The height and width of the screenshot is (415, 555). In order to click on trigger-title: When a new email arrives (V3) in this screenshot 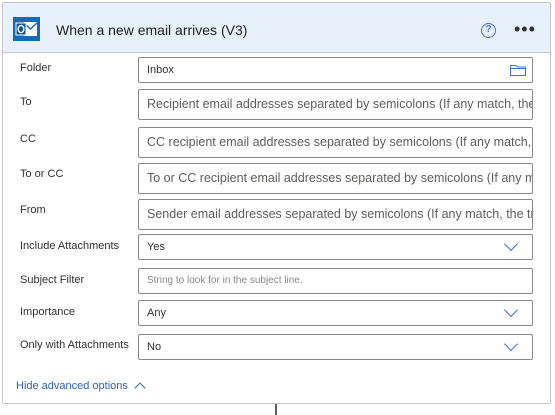, I will do `click(152, 30)`.